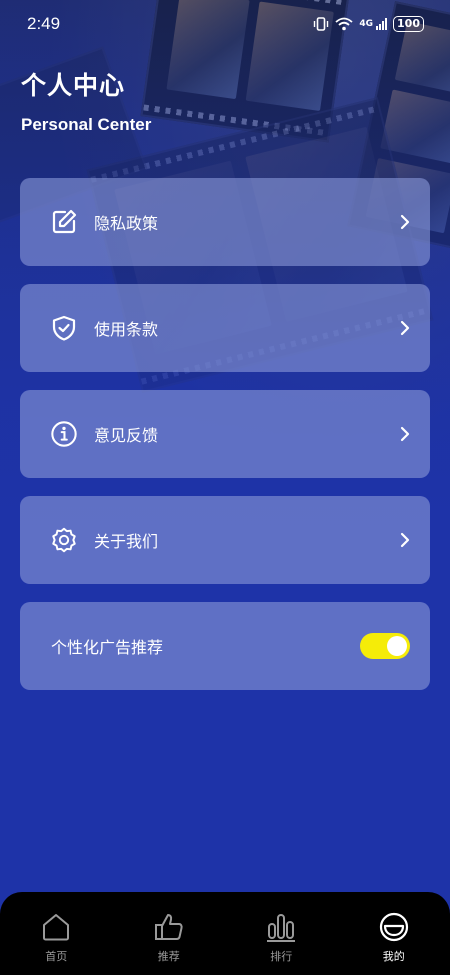 This screenshot has height=975, width=450. I want to click on status-icons: 4G 100, so click(368, 24).